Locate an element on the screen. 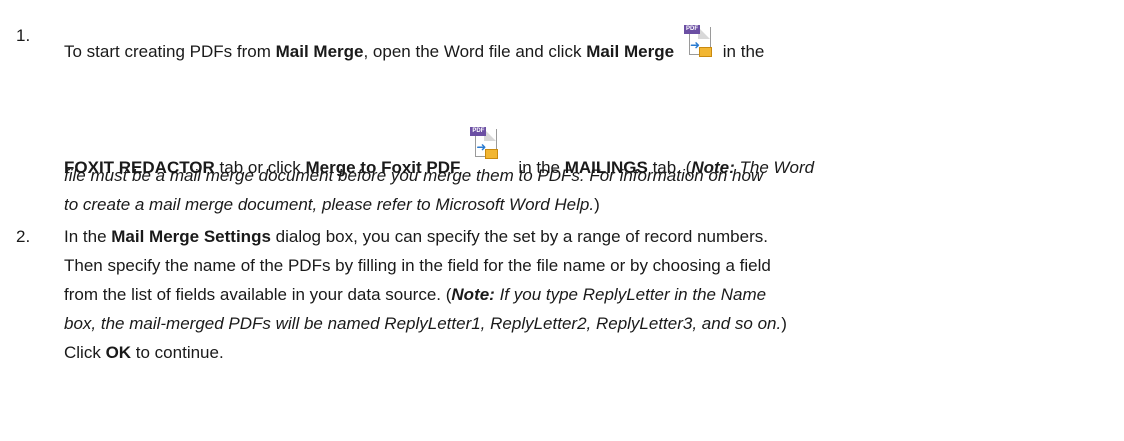 The height and width of the screenshot is (441, 1124). bold-text: OK is located at coordinates (118, 352).